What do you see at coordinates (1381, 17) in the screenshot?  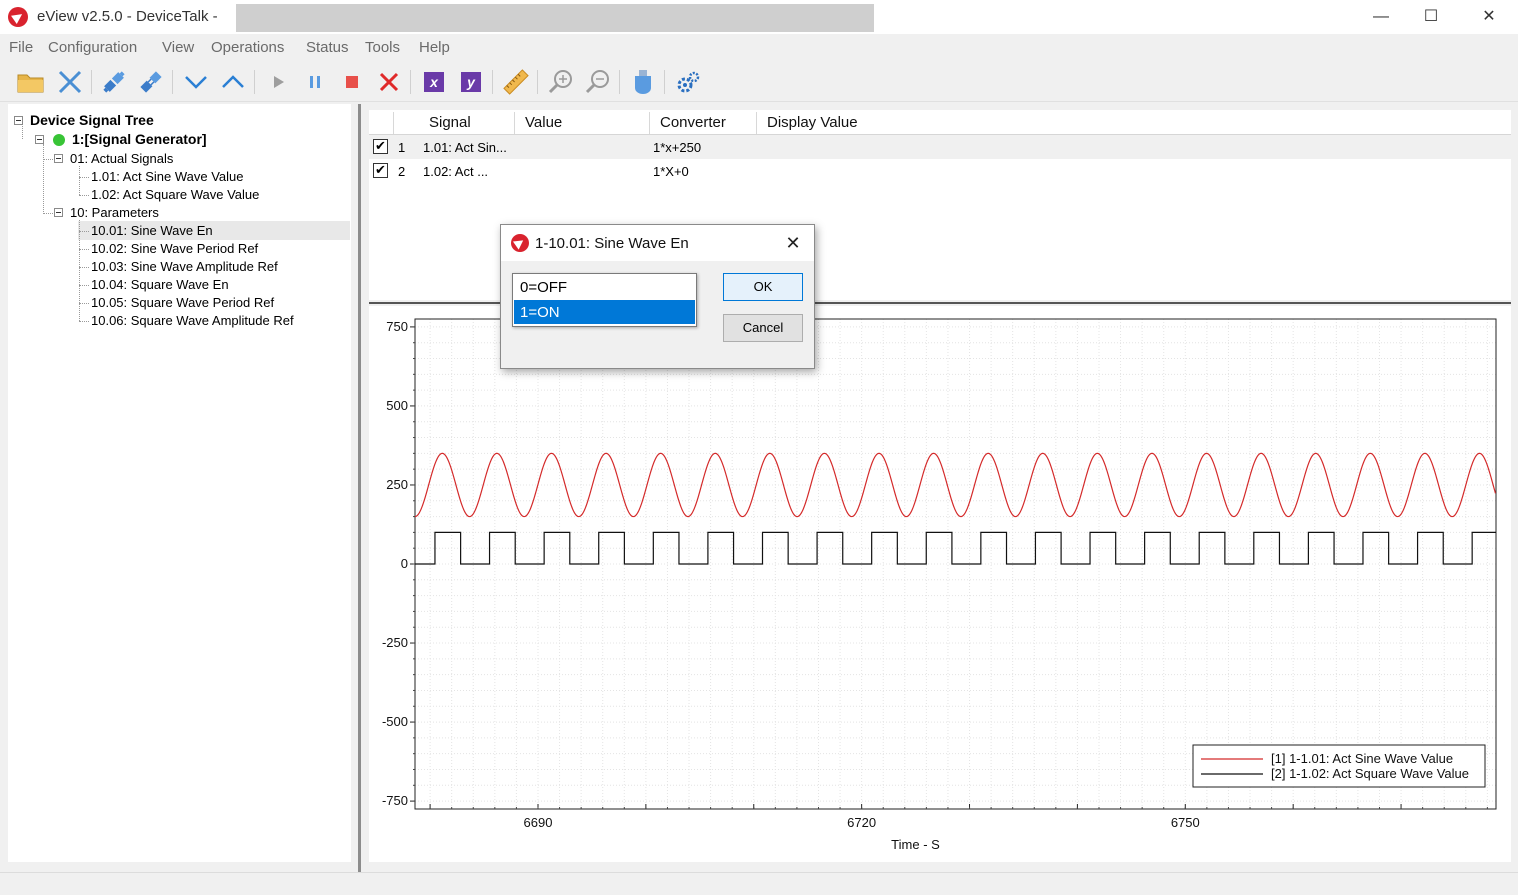 I see `minimize-button: —` at bounding box center [1381, 17].